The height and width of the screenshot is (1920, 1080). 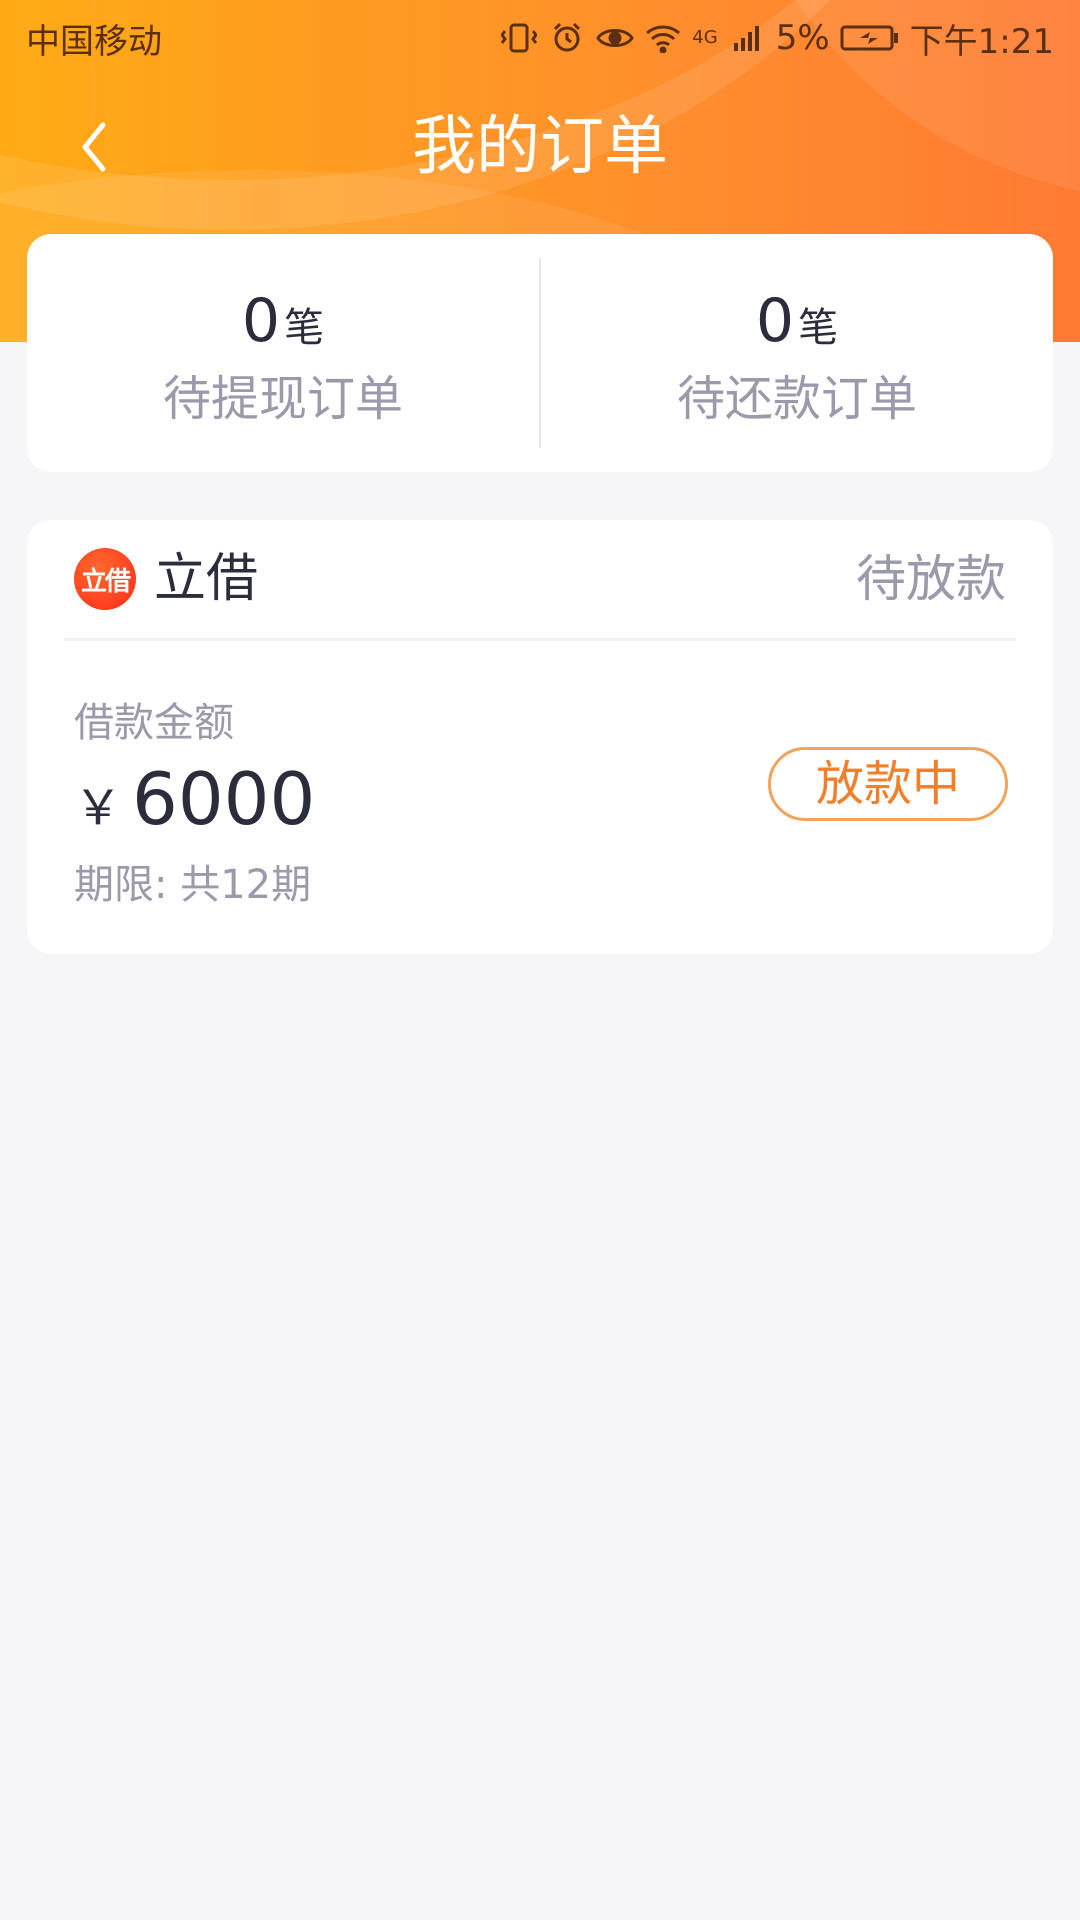 I want to click on amount-value: ￥ 6000, so click(x=194, y=799).